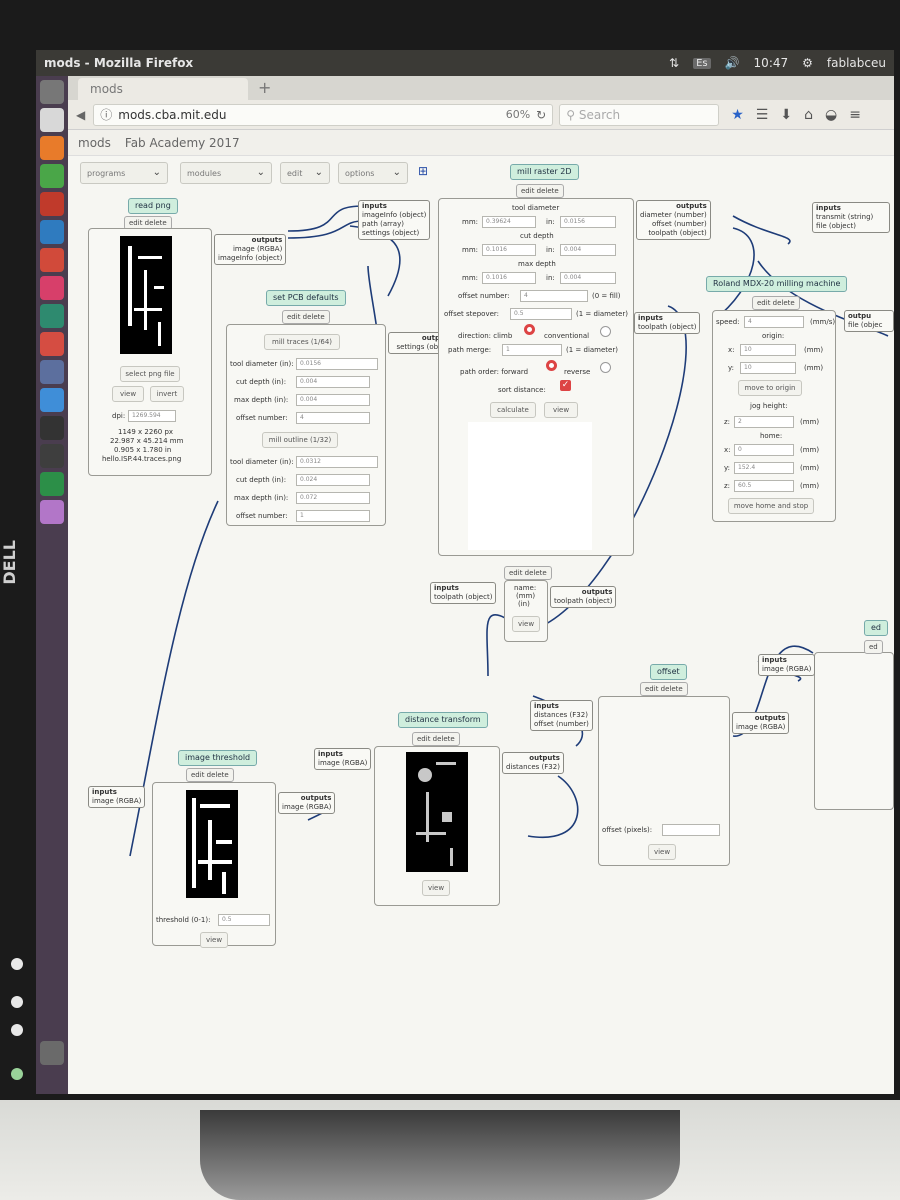  I want to click on download-icon: ⬇, so click(786, 115).